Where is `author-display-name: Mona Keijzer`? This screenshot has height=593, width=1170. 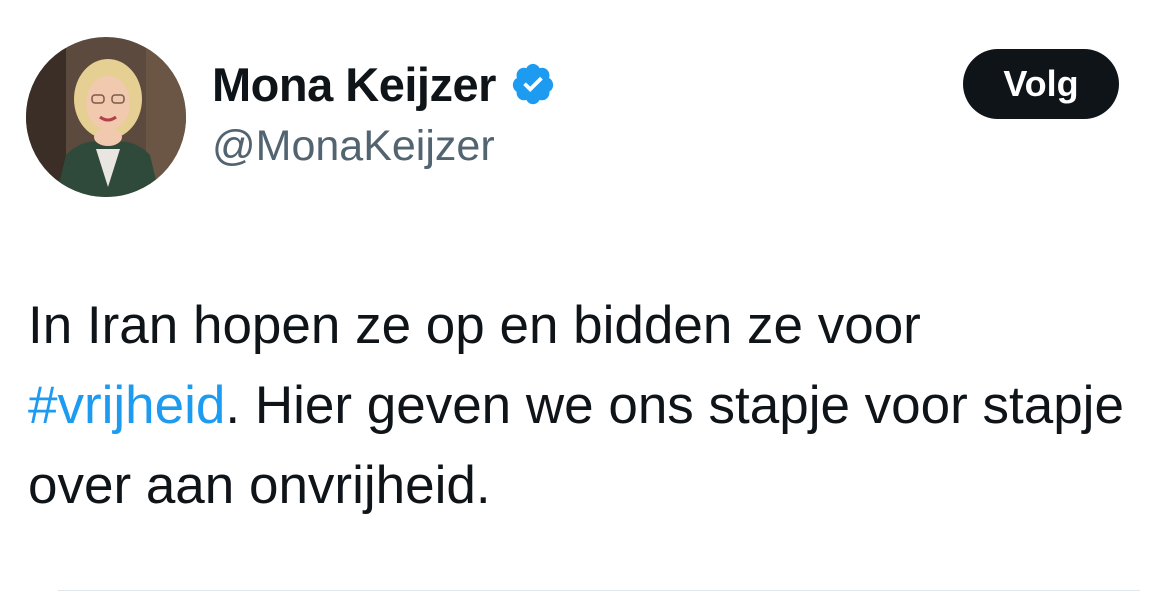 author-display-name: Mona Keijzer is located at coordinates (354, 84).